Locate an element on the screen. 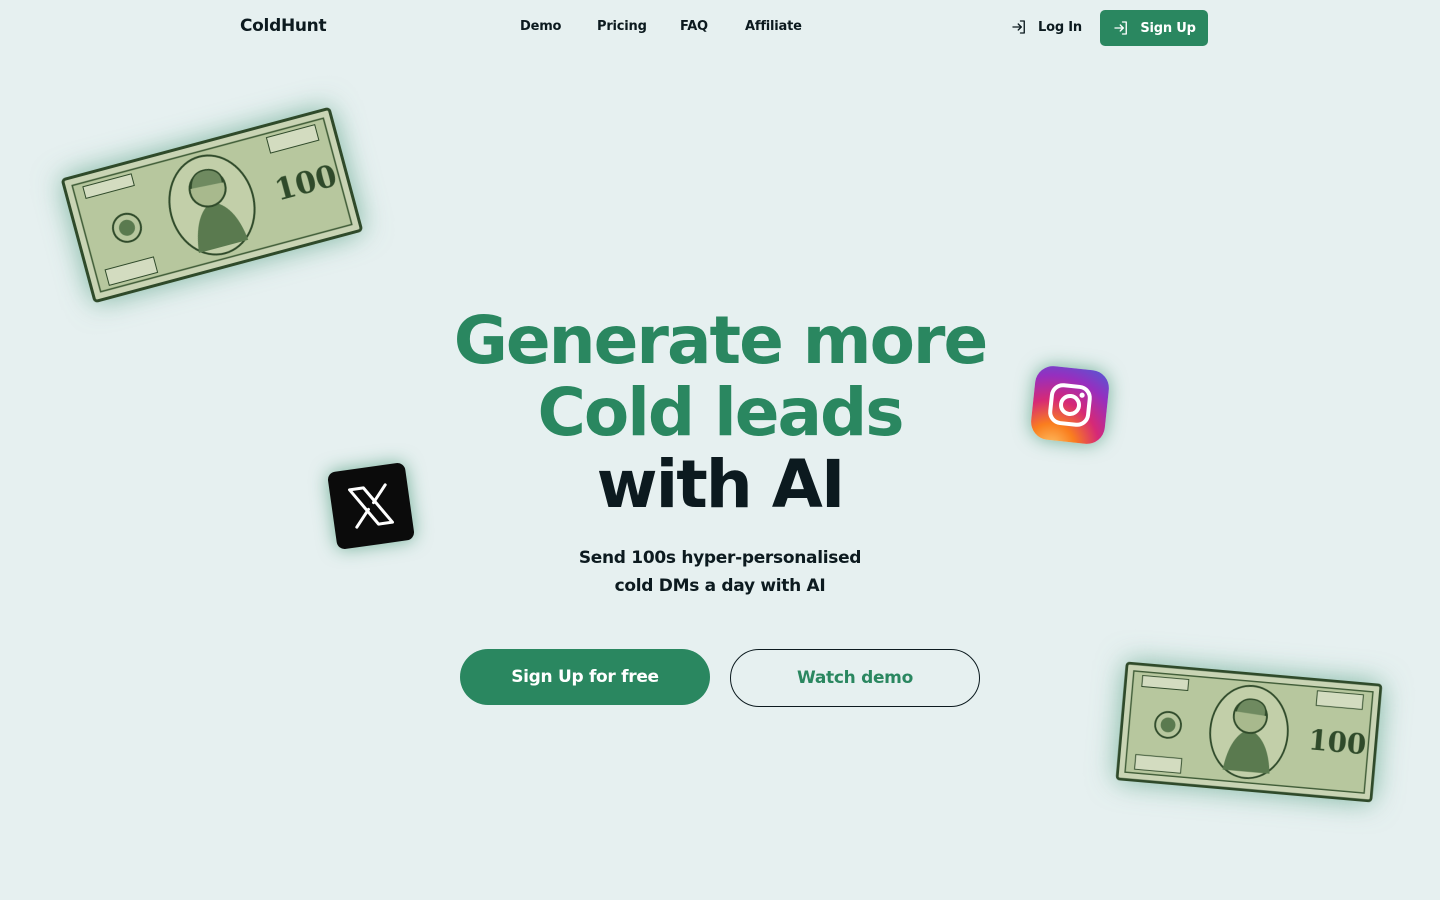 This screenshot has width=1440, height=900. hero-subtitle-line-1: Send 100s hyper-personalised is located at coordinates (720, 558).